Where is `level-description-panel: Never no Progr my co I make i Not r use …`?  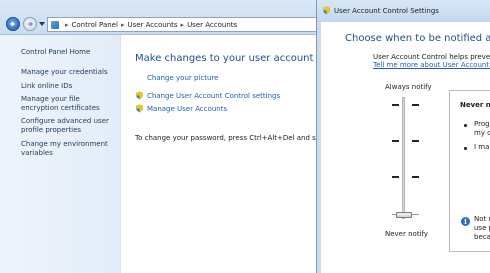 level-description-panel: Never no Progr my co I make i Not r use … is located at coordinates (469, 171).